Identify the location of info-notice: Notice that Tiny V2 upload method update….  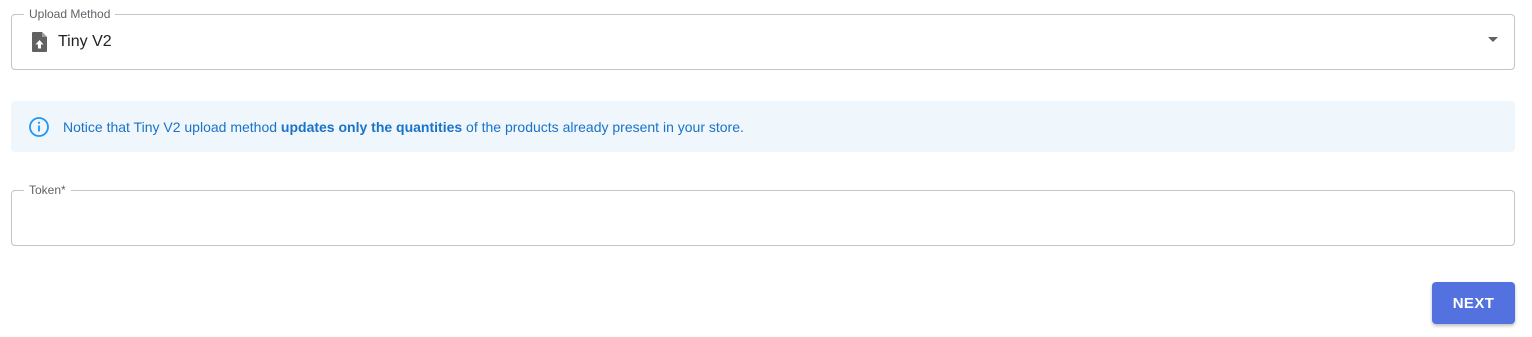
(763, 126).